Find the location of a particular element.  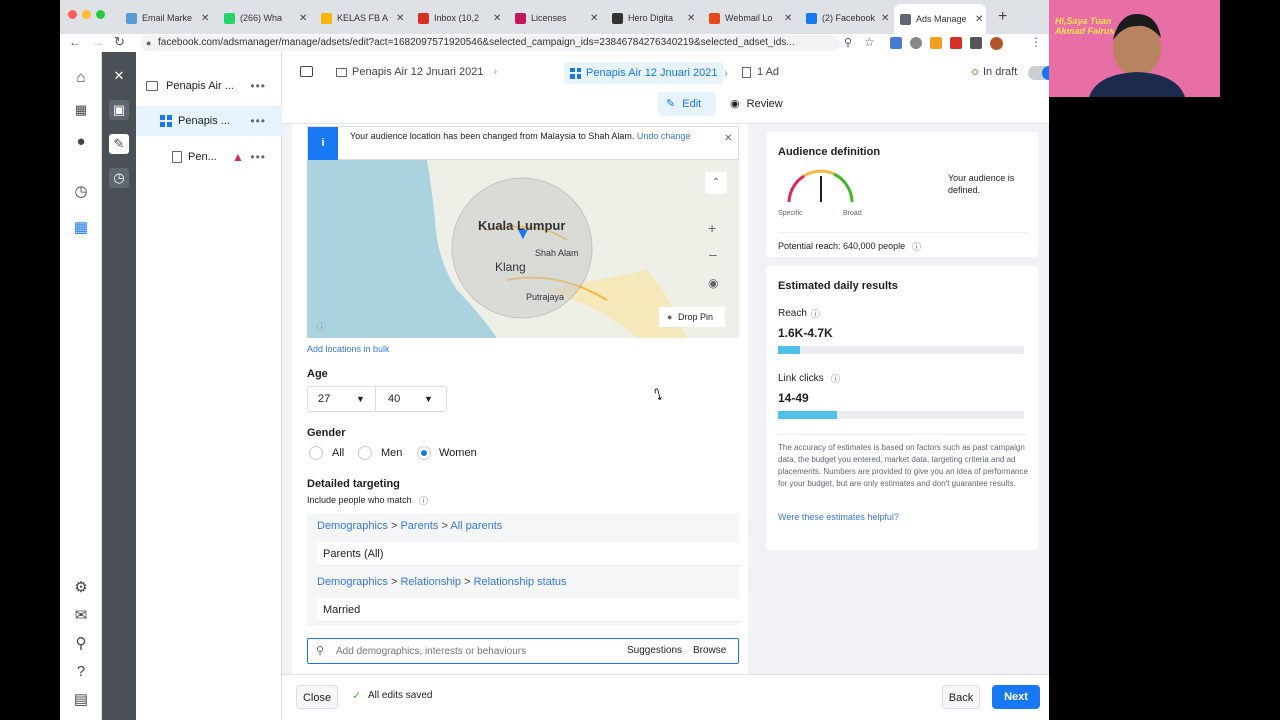

pencil-icon: ✎ is located at coordinates (119, 144).